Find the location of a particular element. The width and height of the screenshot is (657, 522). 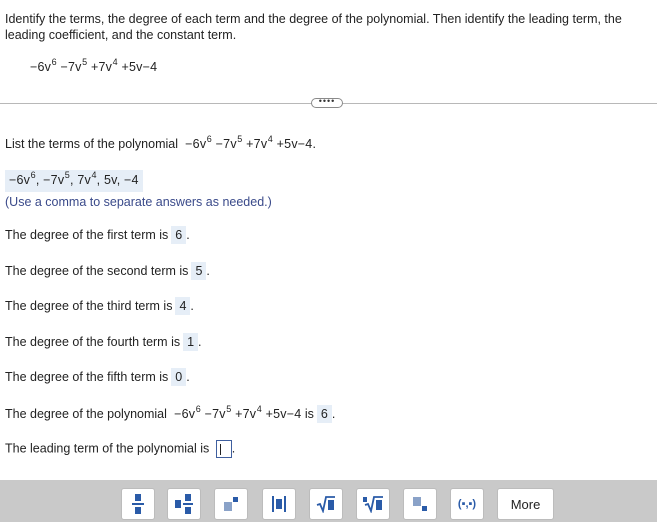

fraction-button is located at coordinates (138, 504).